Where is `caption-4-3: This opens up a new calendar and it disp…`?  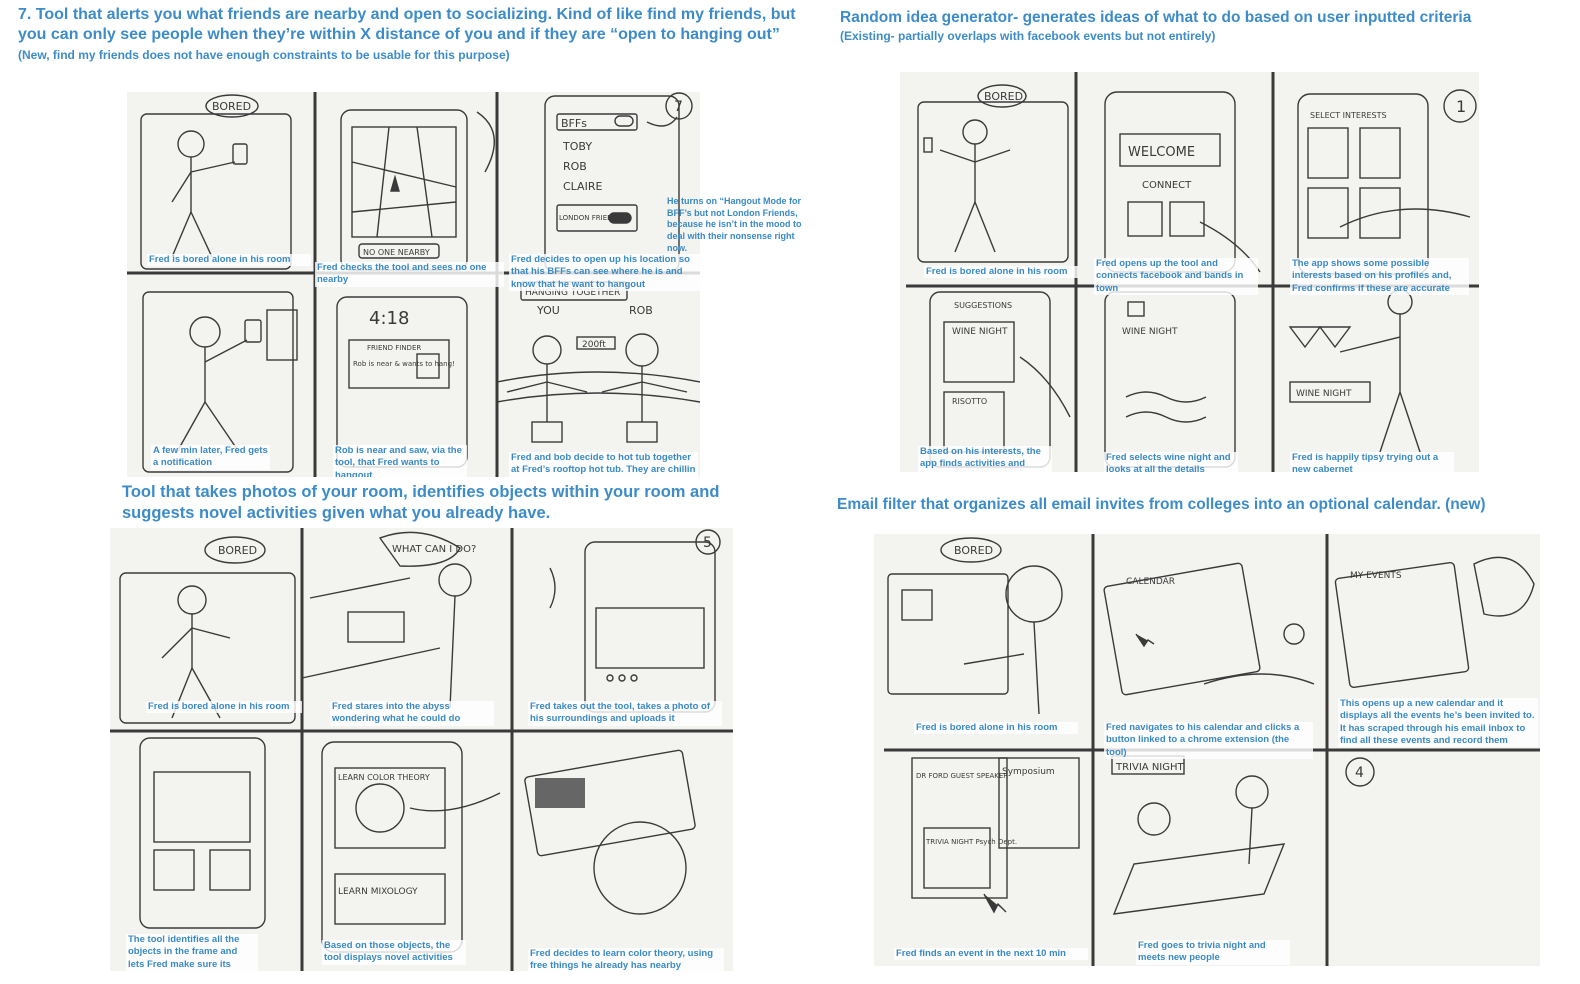
caption-4-3: This opens up a new calendar and it disp… is located at coordinates (1438, 723).